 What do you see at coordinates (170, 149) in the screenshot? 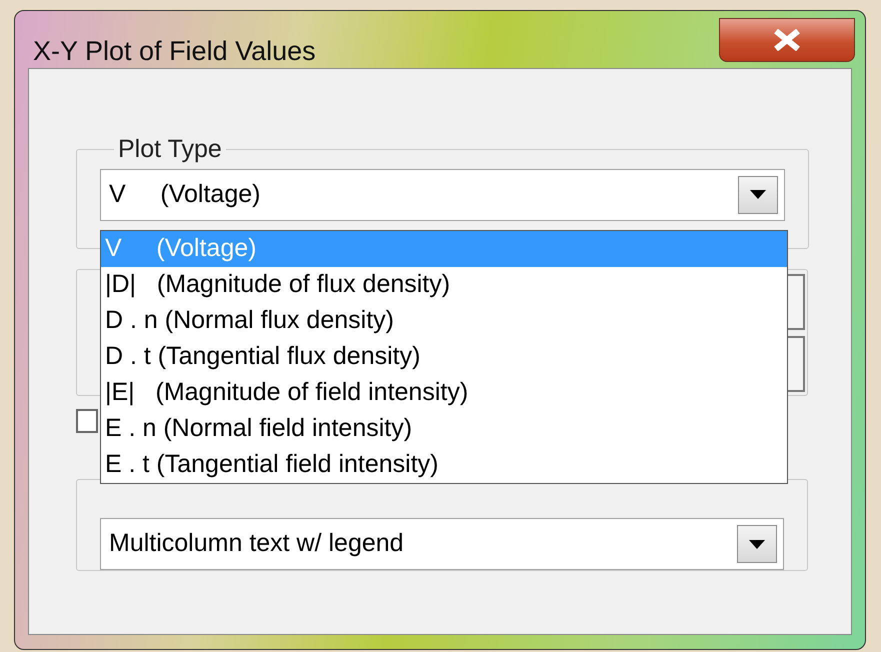
I see `group-label: Plot Type` at bounding box center [170, 149].